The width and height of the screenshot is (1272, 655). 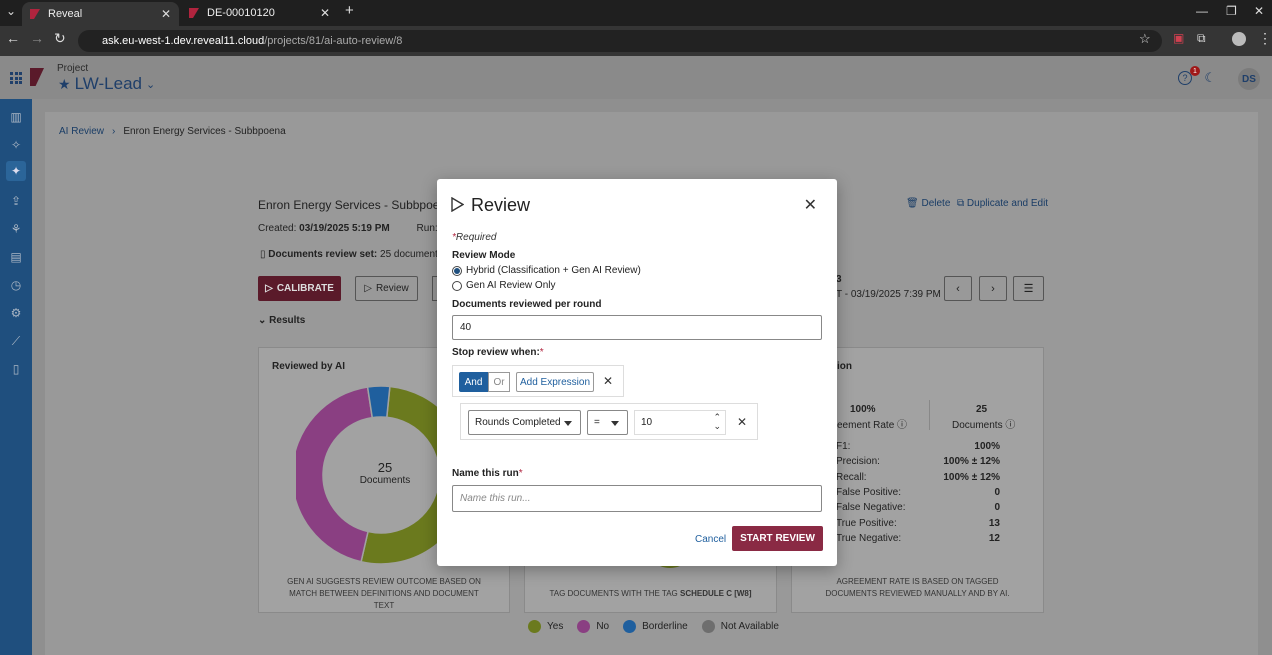 I want to click on sidebar-item-settings: ⚙, so click(x=16, y=313).